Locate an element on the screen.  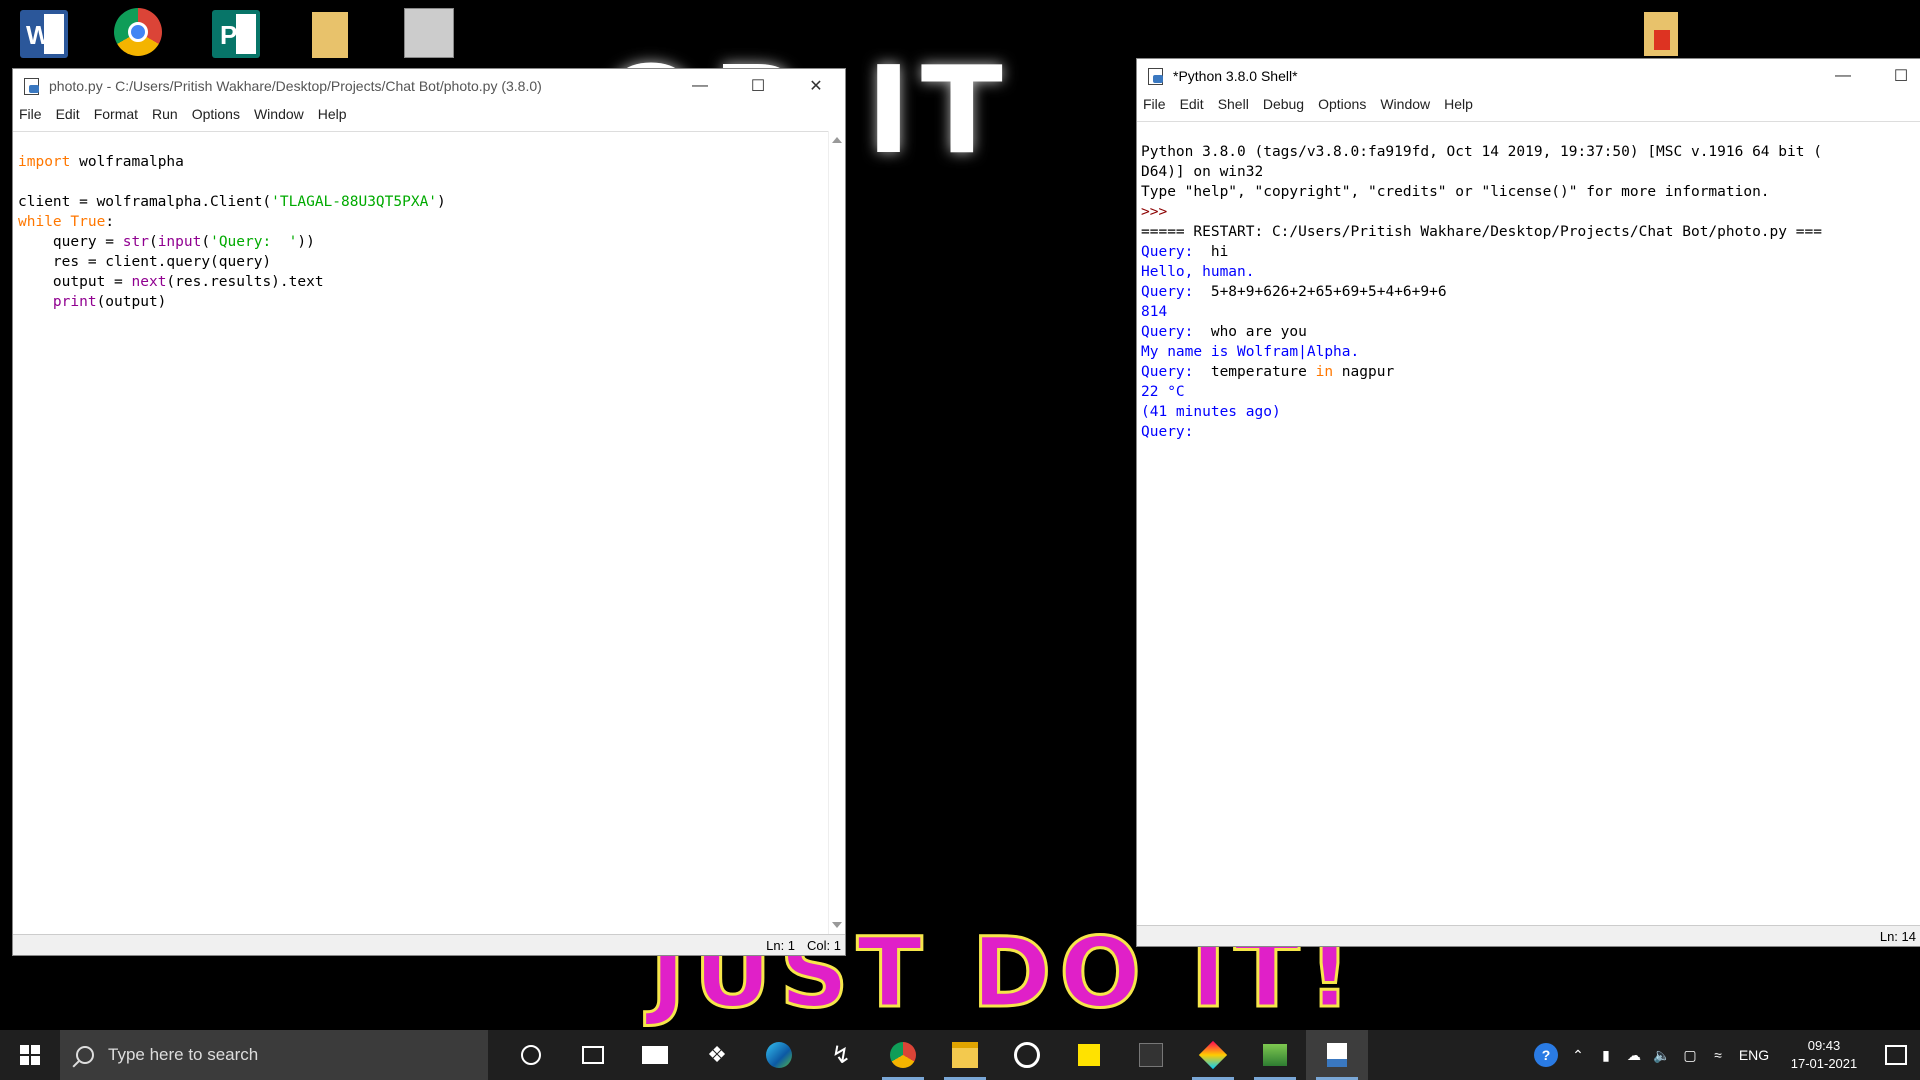
battery-icon: ▮ is located at coordinates (1606, 1055).